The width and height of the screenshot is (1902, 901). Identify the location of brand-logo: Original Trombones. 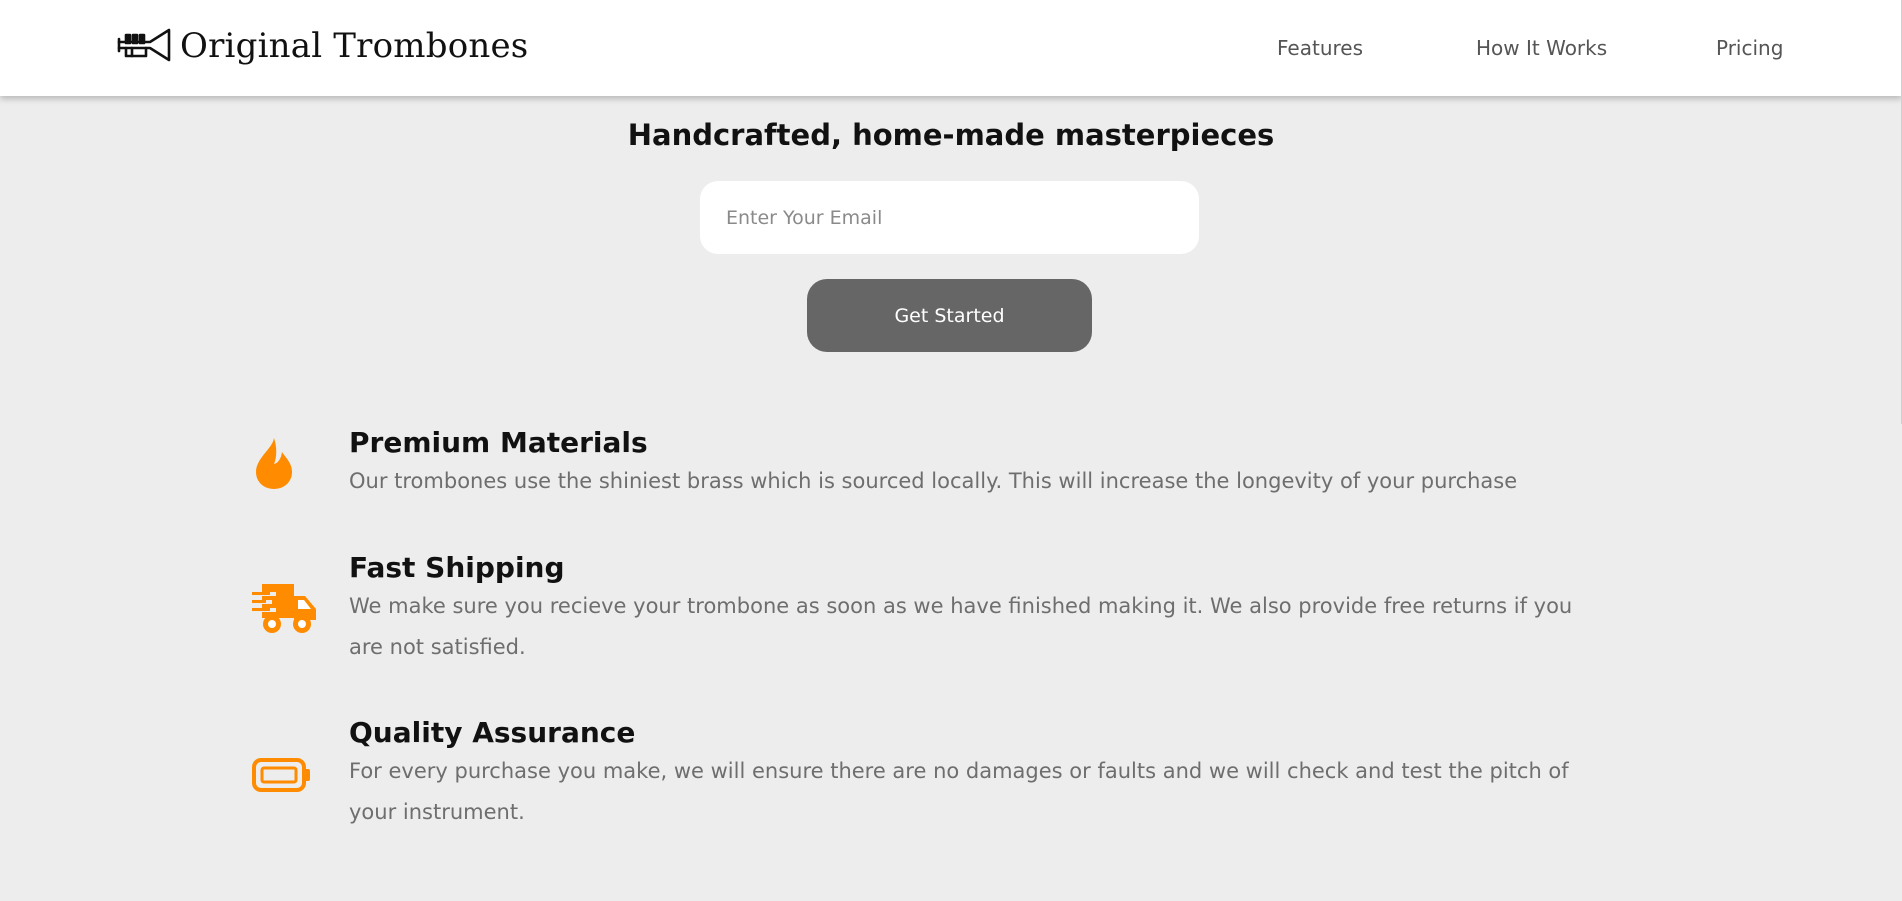
(322, 46).